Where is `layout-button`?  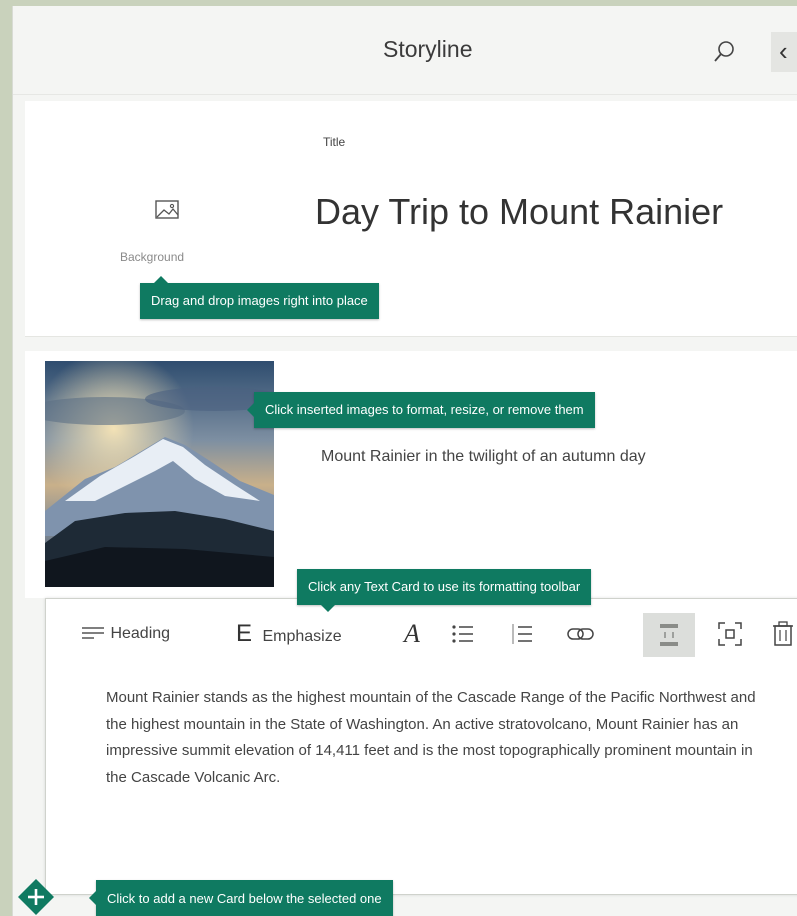 layout-button is located at coordinates (669, 635).